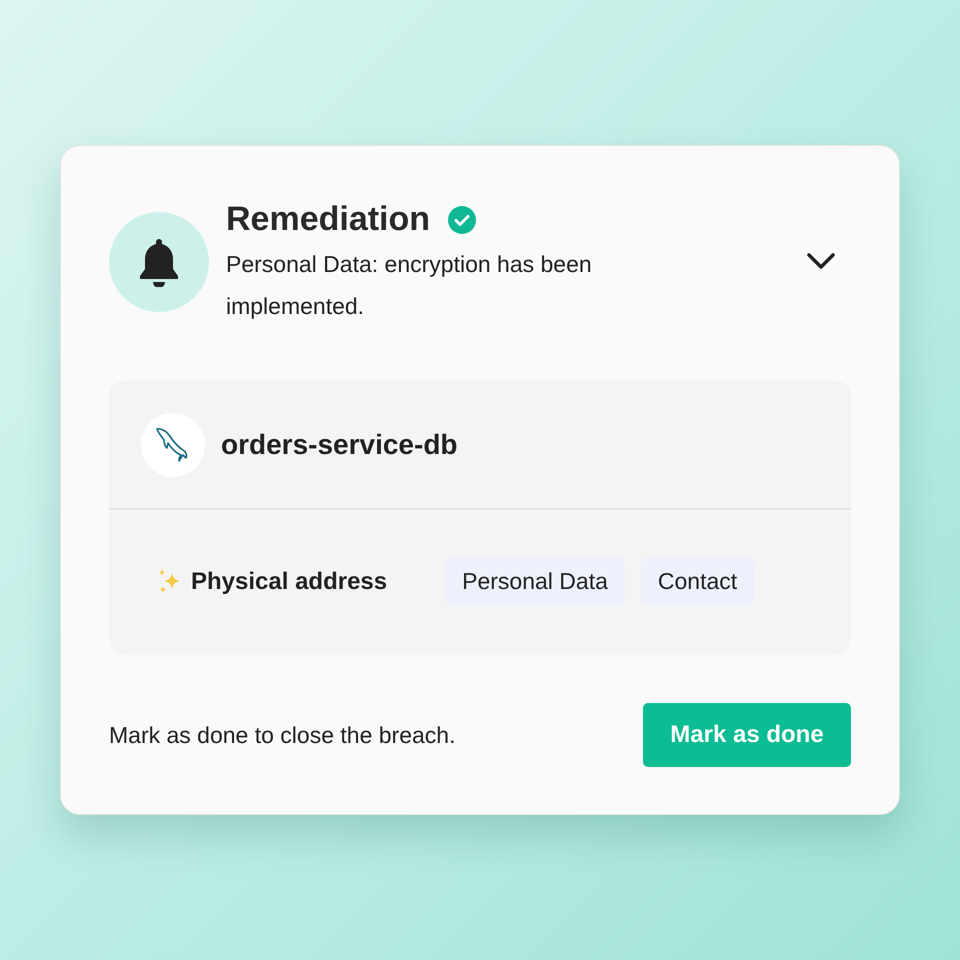 The height and width of the screenshot is (960, 960). I want to click on database-name: orders-service-db, so click(339, 444).